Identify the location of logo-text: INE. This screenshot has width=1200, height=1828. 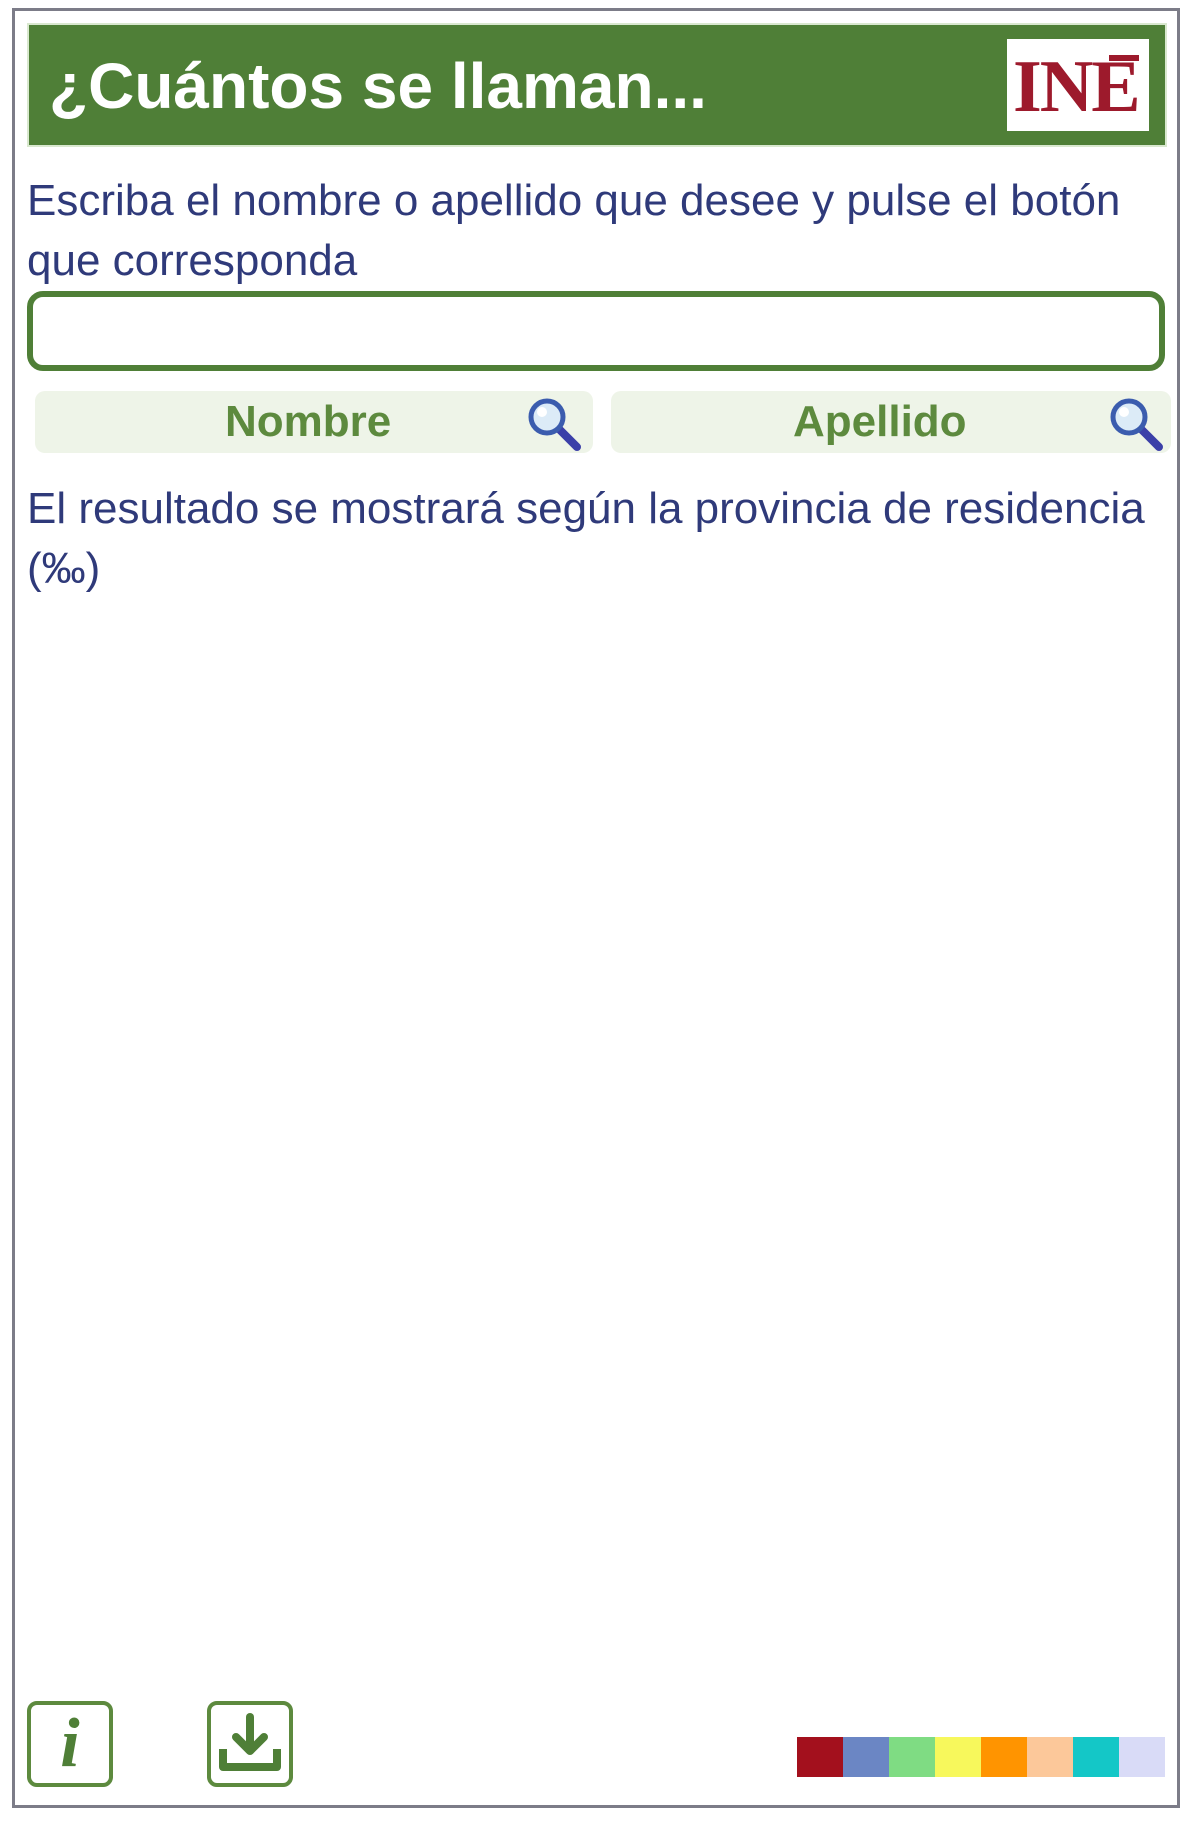
(1077, 87).